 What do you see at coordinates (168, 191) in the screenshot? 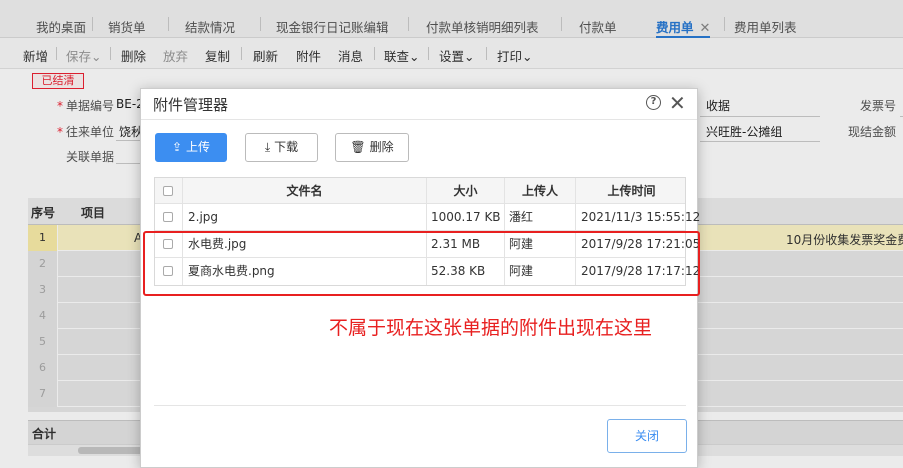
I see `select-all-checkbox` at bounding box center [168, 191].